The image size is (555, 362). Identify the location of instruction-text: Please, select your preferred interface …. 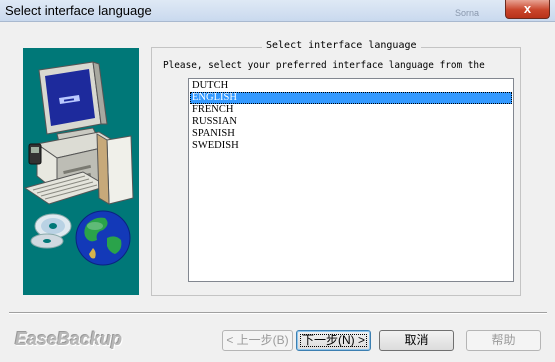
(324, 65).